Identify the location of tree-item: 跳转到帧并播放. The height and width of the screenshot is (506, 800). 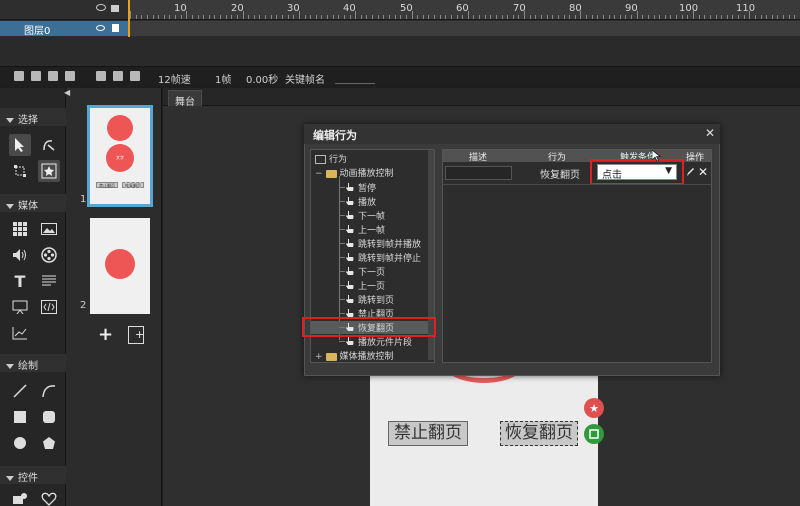
(380, 243).